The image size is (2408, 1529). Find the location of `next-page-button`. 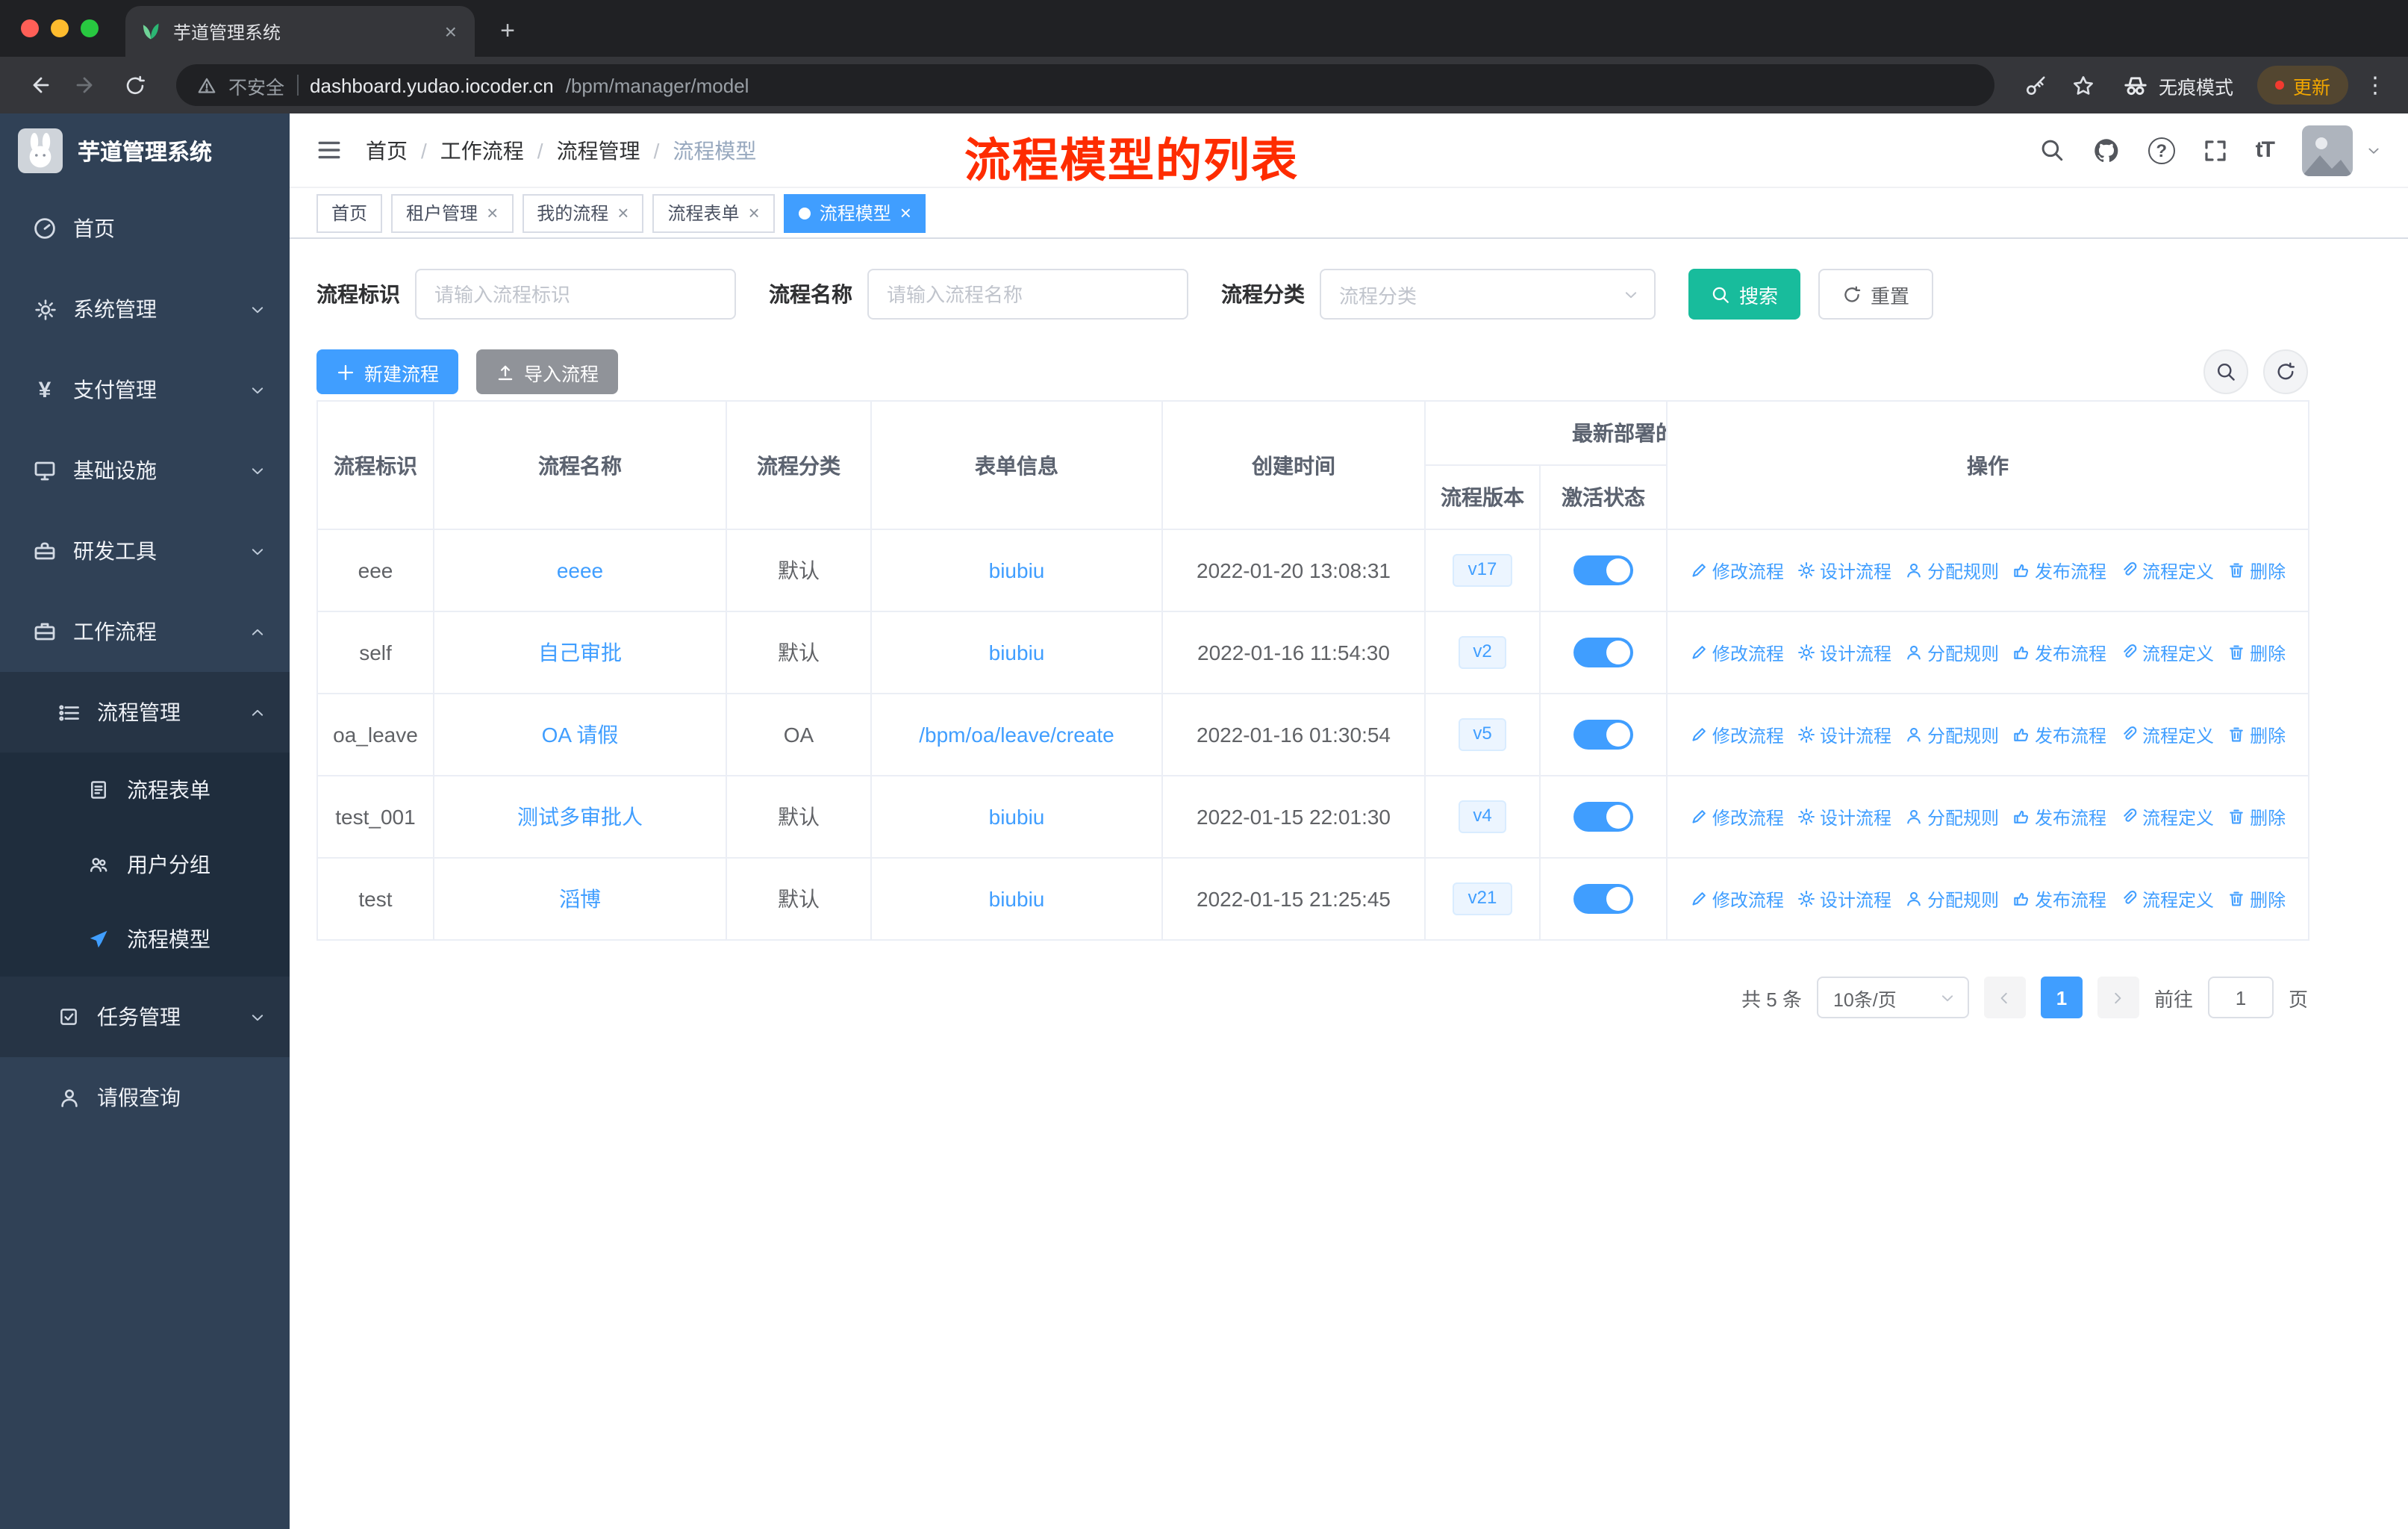

next-page-button is located at coordinates (2118, 997).